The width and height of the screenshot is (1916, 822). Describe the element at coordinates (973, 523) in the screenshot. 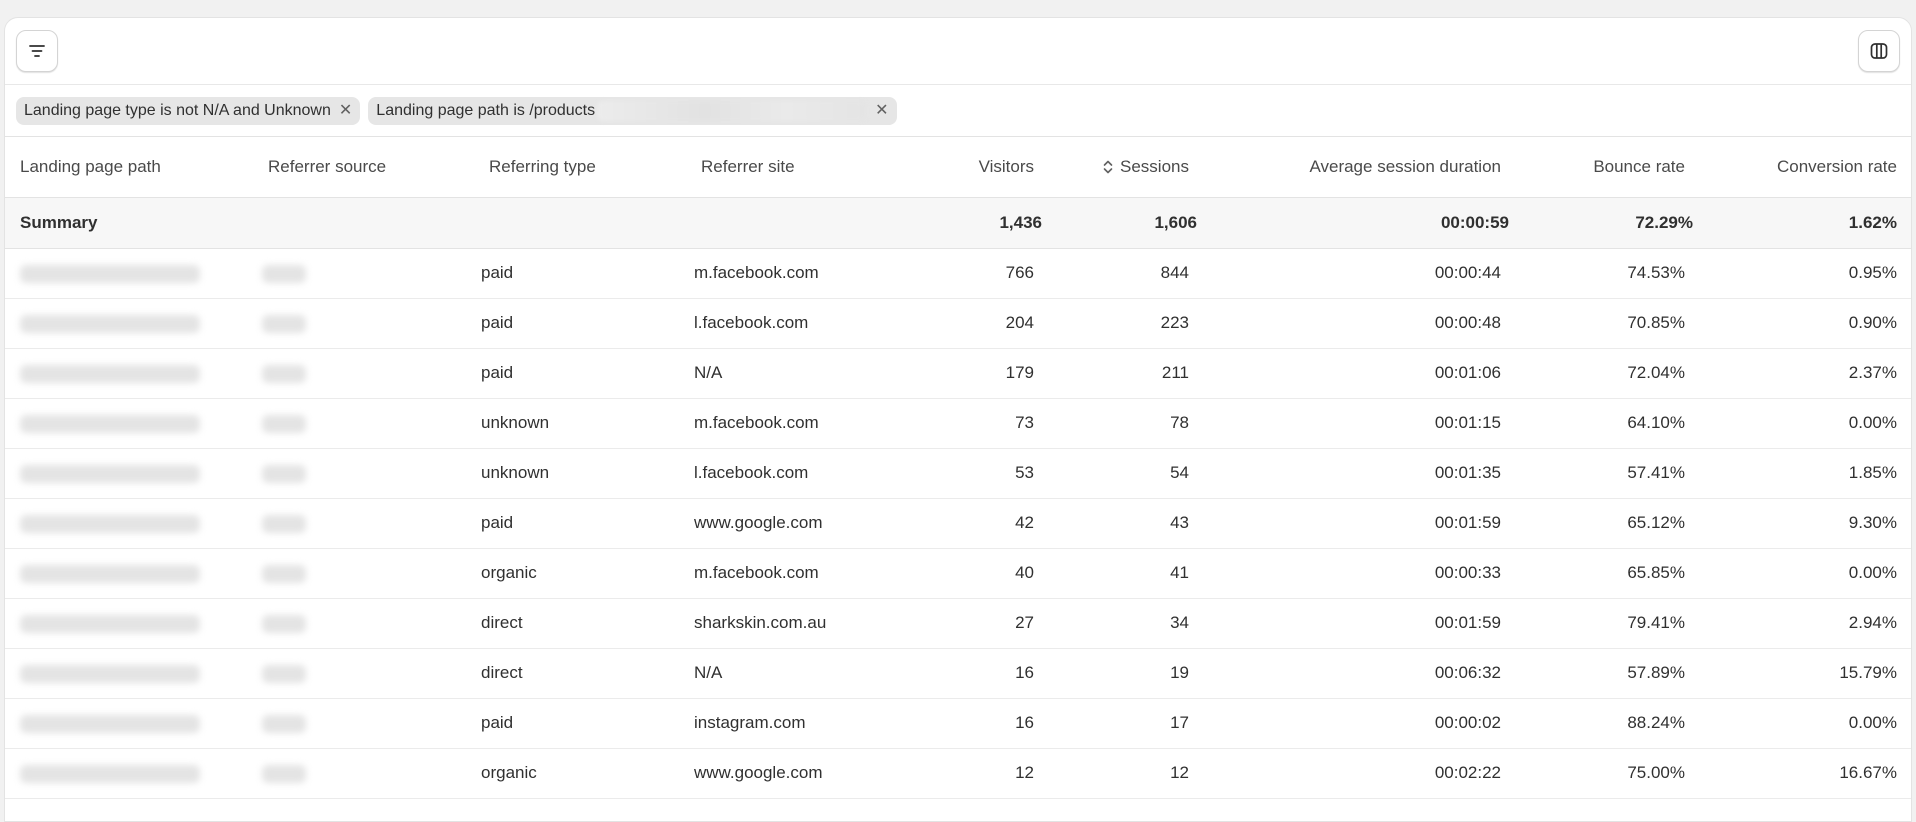

I see `visitors-cell: 42` at that location.